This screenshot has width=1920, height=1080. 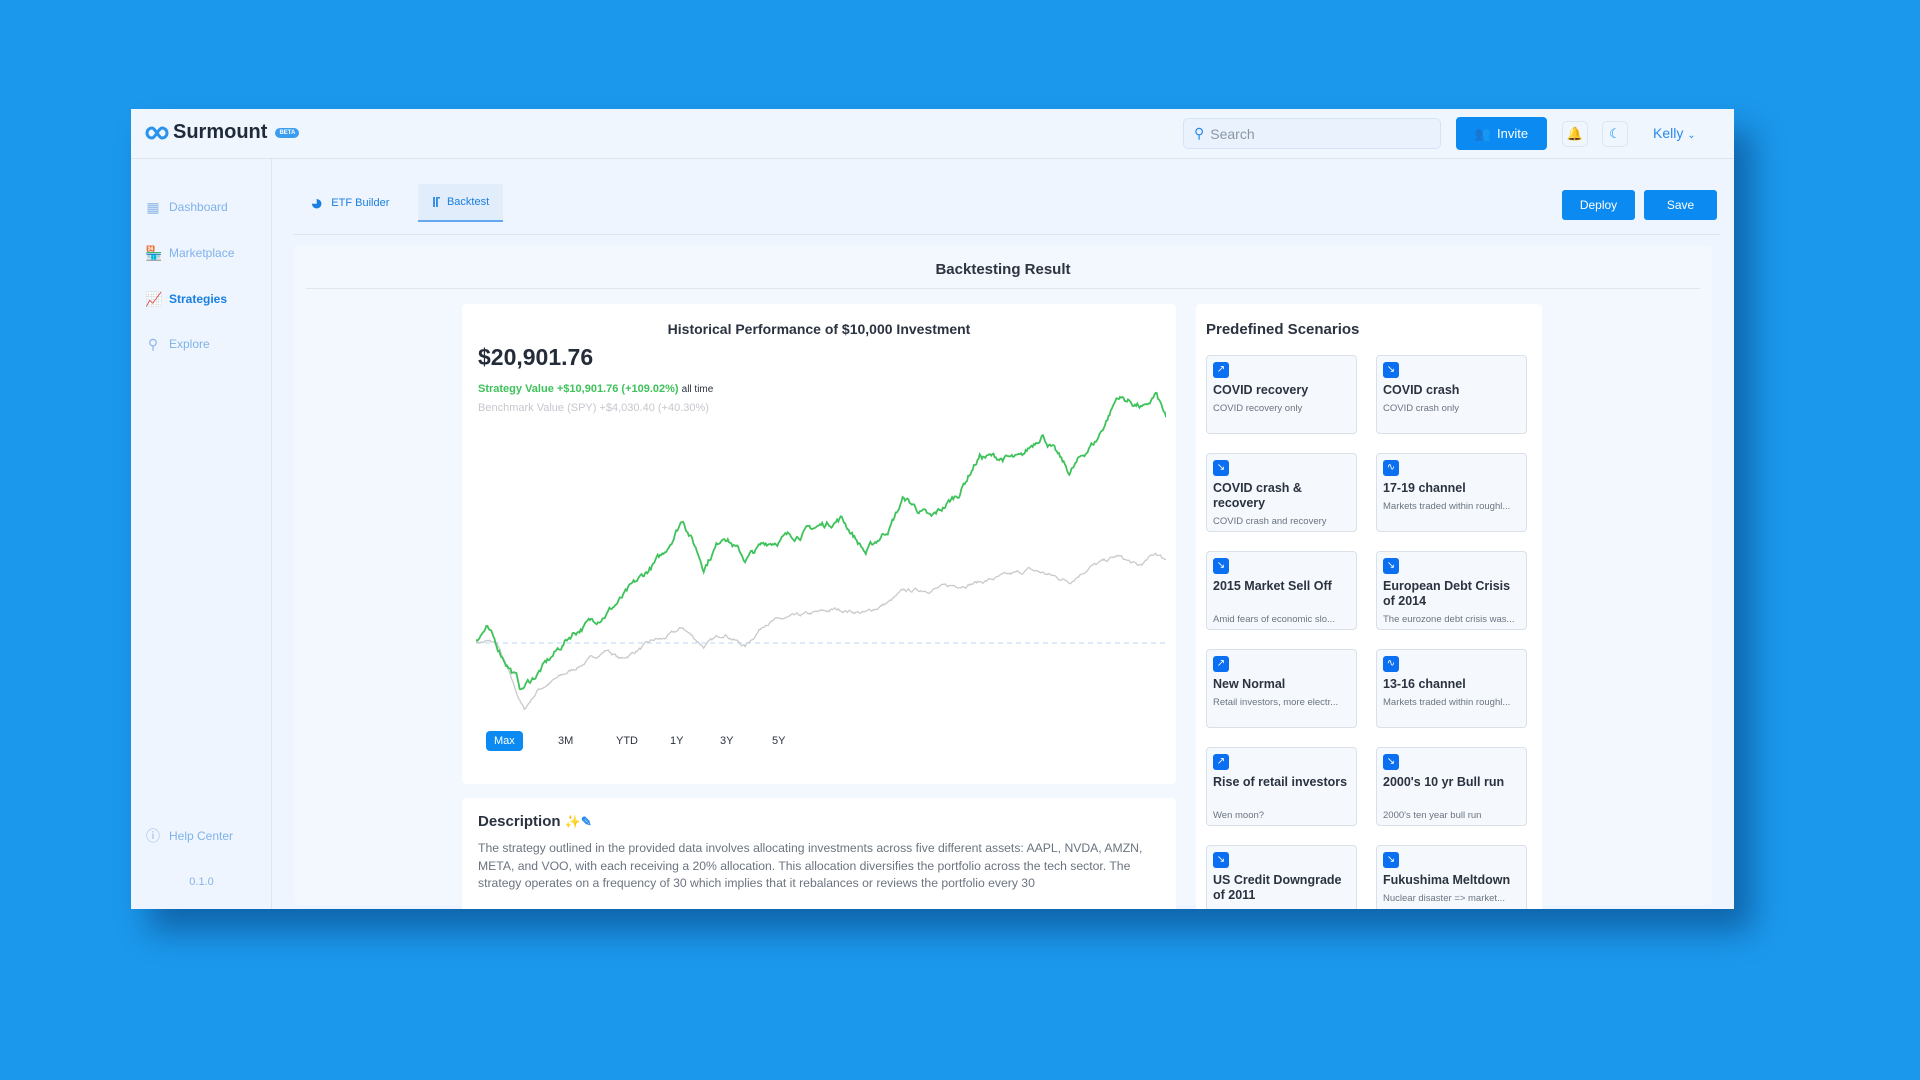 I want to click on scenario-name: 2000's 10 yr Bull run, so click(x=1444, y=782).